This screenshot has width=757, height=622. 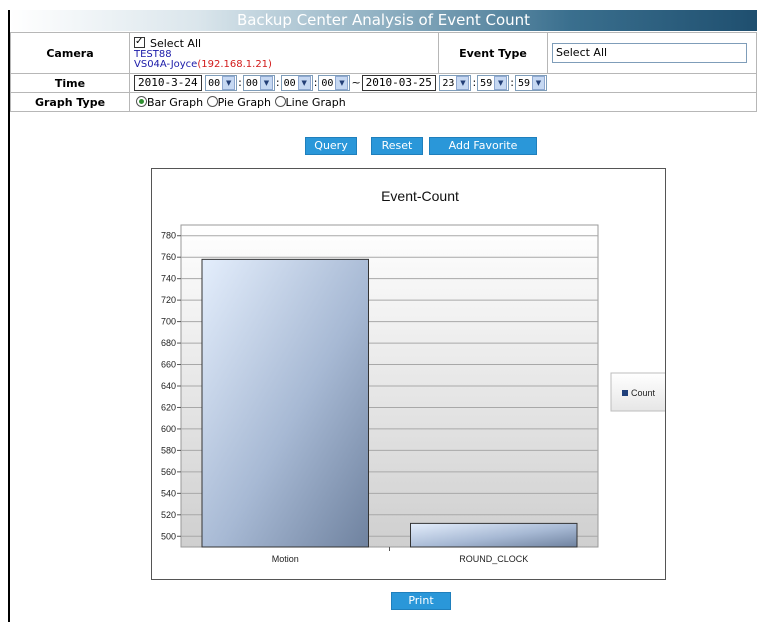 I want to click on x-axis-labels: Motion ROUND_CLOCK, so click(x=400, y=555).